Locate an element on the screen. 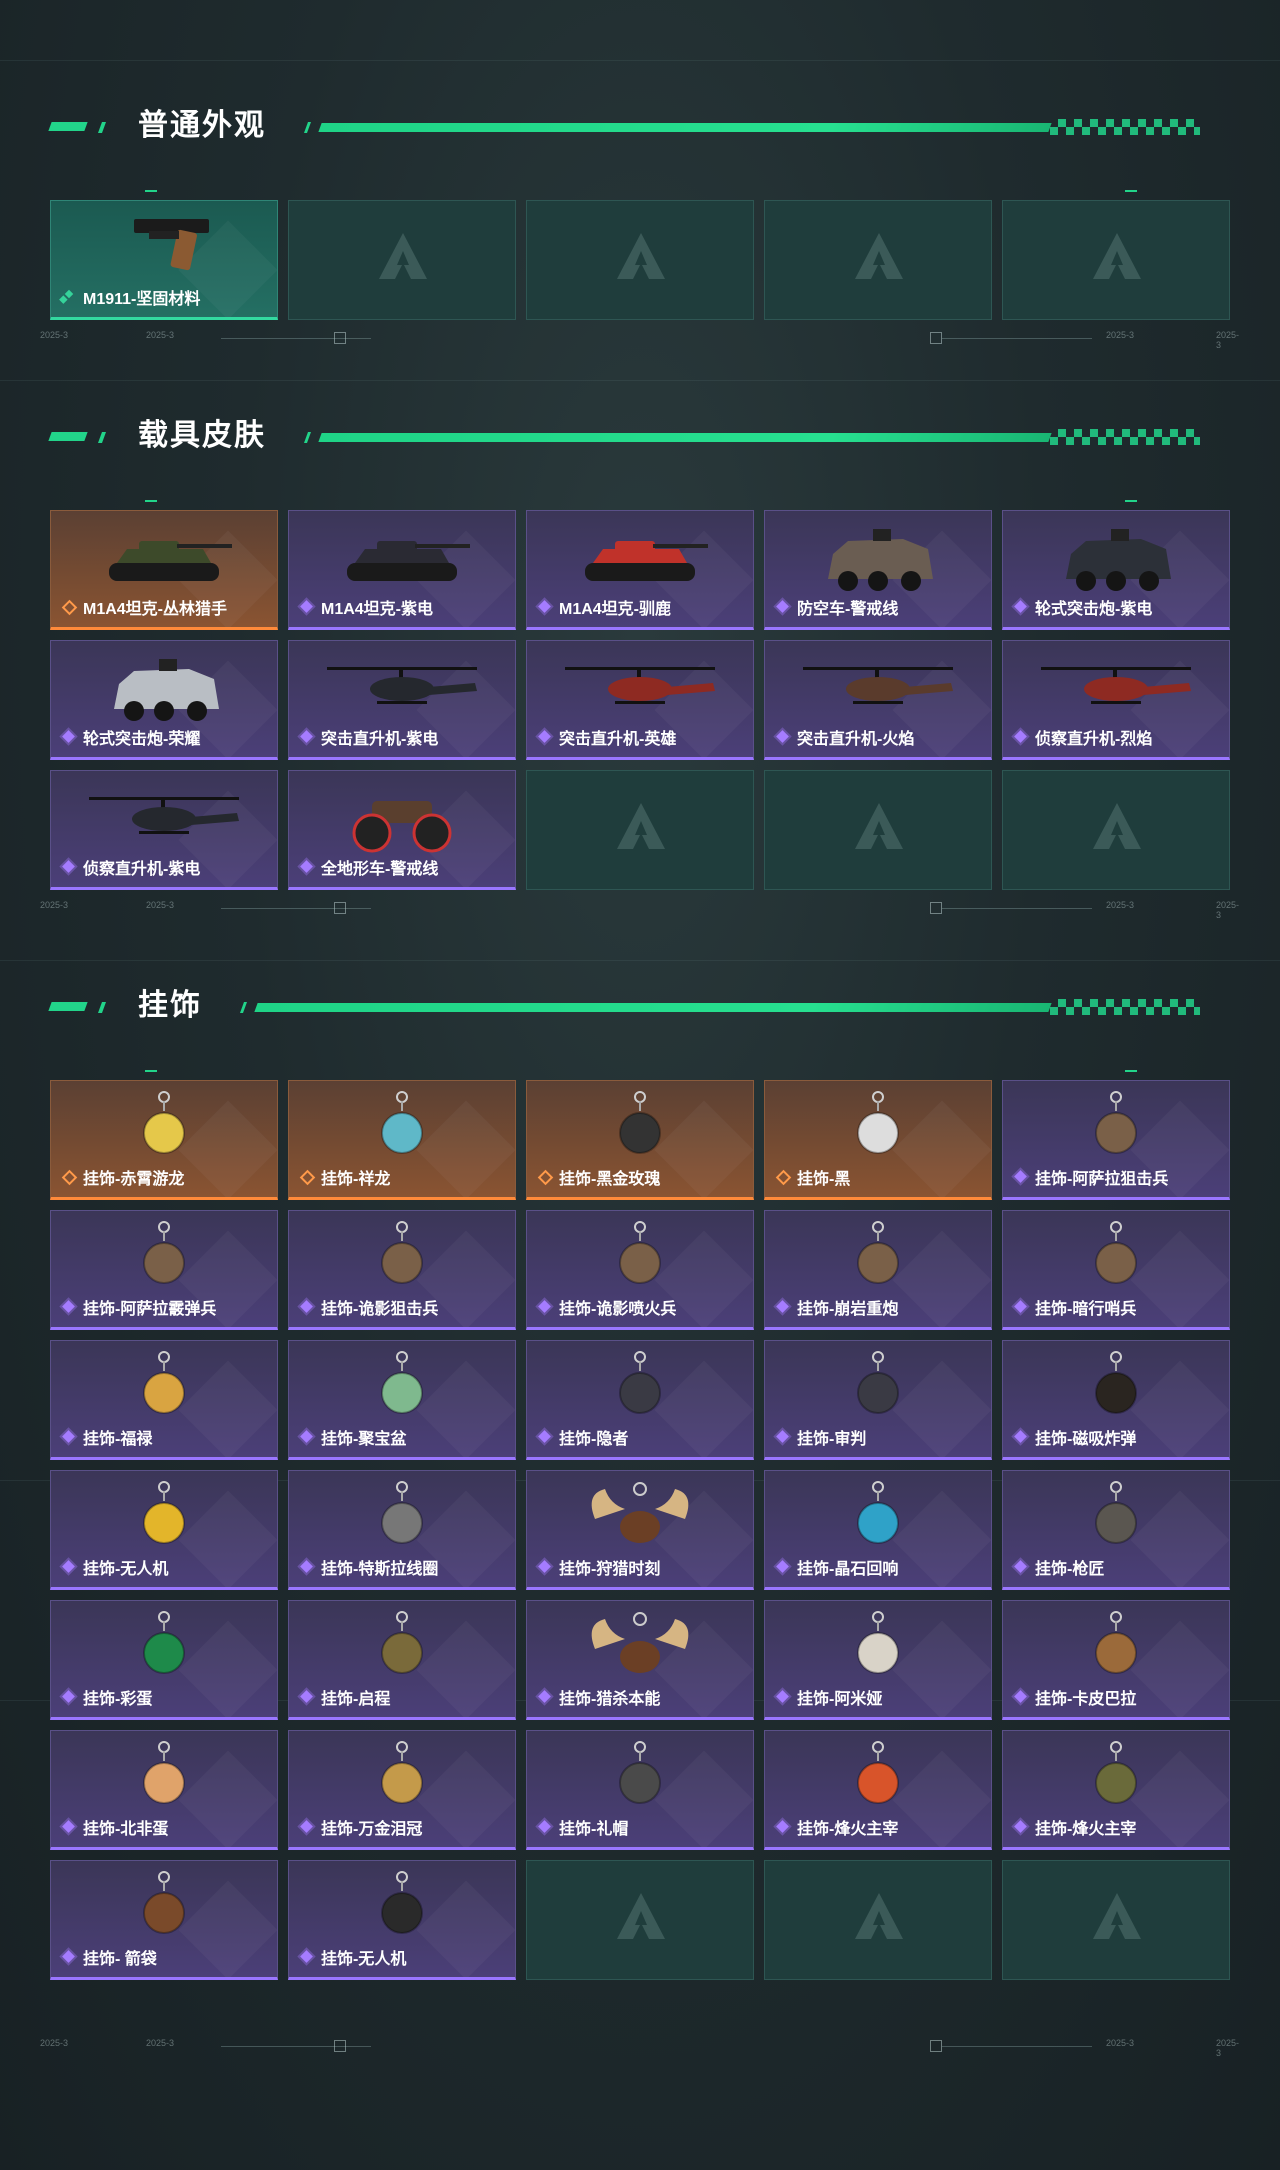  item-card: 挂饰-赤霄游龙 is located at coordinates (164, 1140).